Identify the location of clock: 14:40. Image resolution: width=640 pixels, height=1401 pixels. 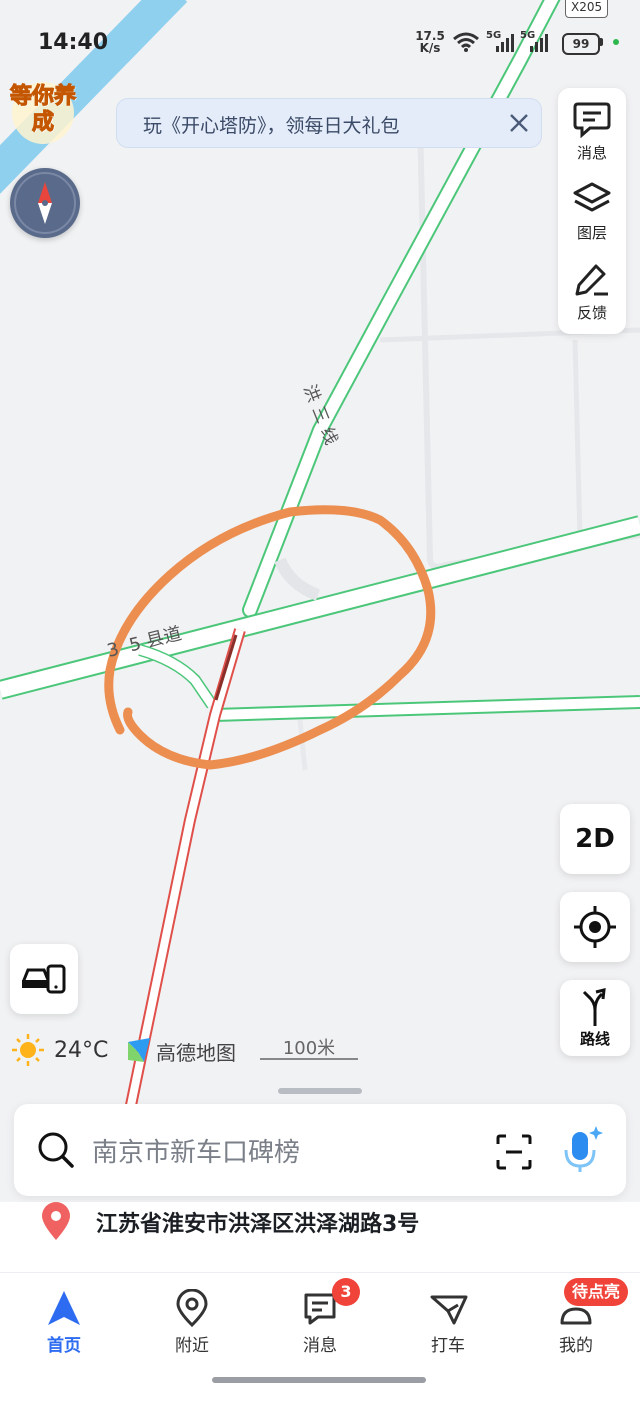
(73, 42).